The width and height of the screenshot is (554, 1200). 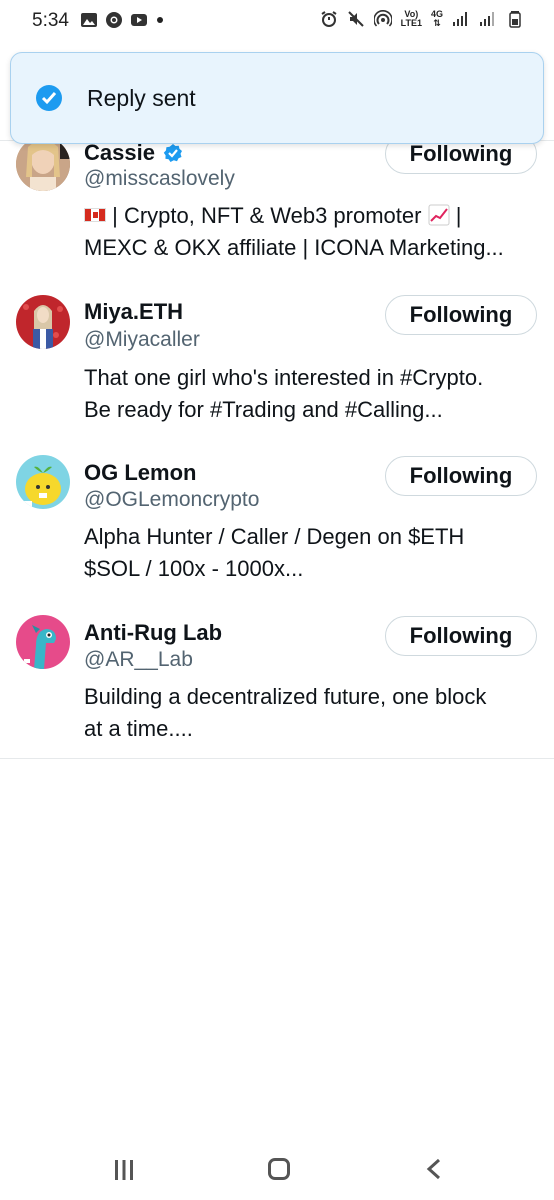 What do you see at coordinates (460, 19) in the screenshot?
I see `signal-icon` at bounding box center [460, 19].